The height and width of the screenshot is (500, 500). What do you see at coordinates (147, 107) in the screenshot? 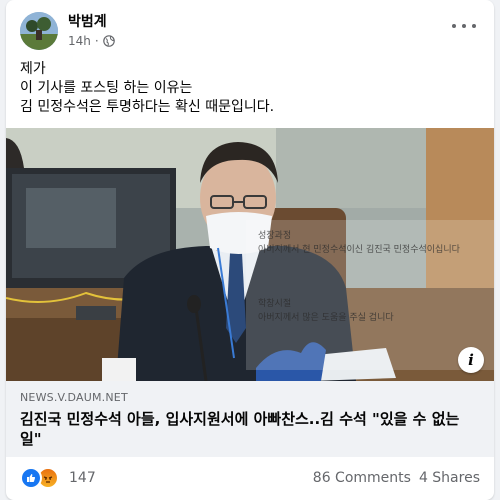
I see `post-text-line: 김 민정수석은 투명하다는 확신 때문입니다.` at bounding box center [147, 107].